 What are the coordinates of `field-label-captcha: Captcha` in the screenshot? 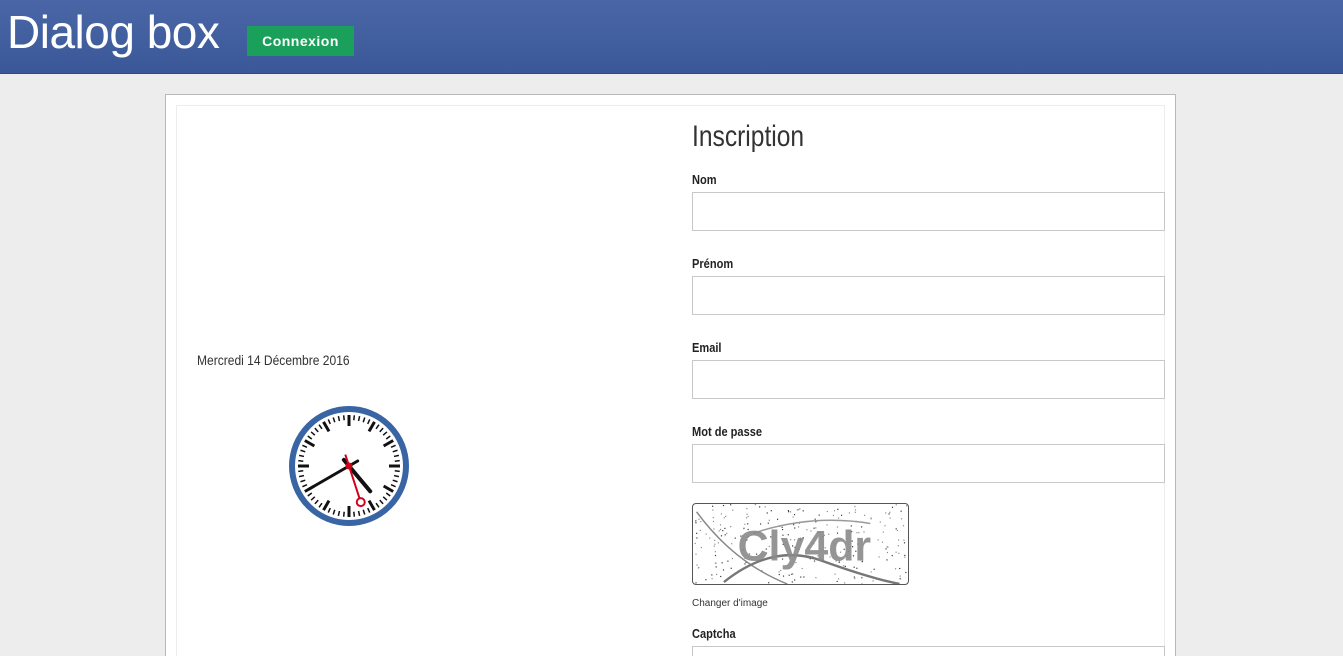 It's located at (714, 633).